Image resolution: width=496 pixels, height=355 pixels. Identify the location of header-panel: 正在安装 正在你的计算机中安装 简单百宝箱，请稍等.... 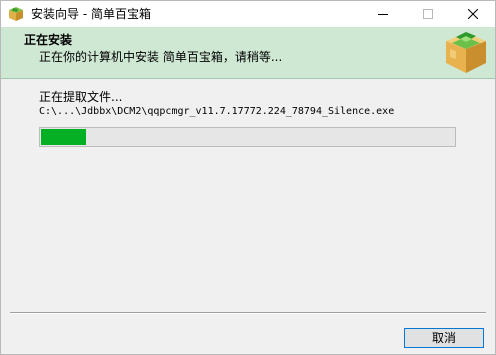
(248, 53).